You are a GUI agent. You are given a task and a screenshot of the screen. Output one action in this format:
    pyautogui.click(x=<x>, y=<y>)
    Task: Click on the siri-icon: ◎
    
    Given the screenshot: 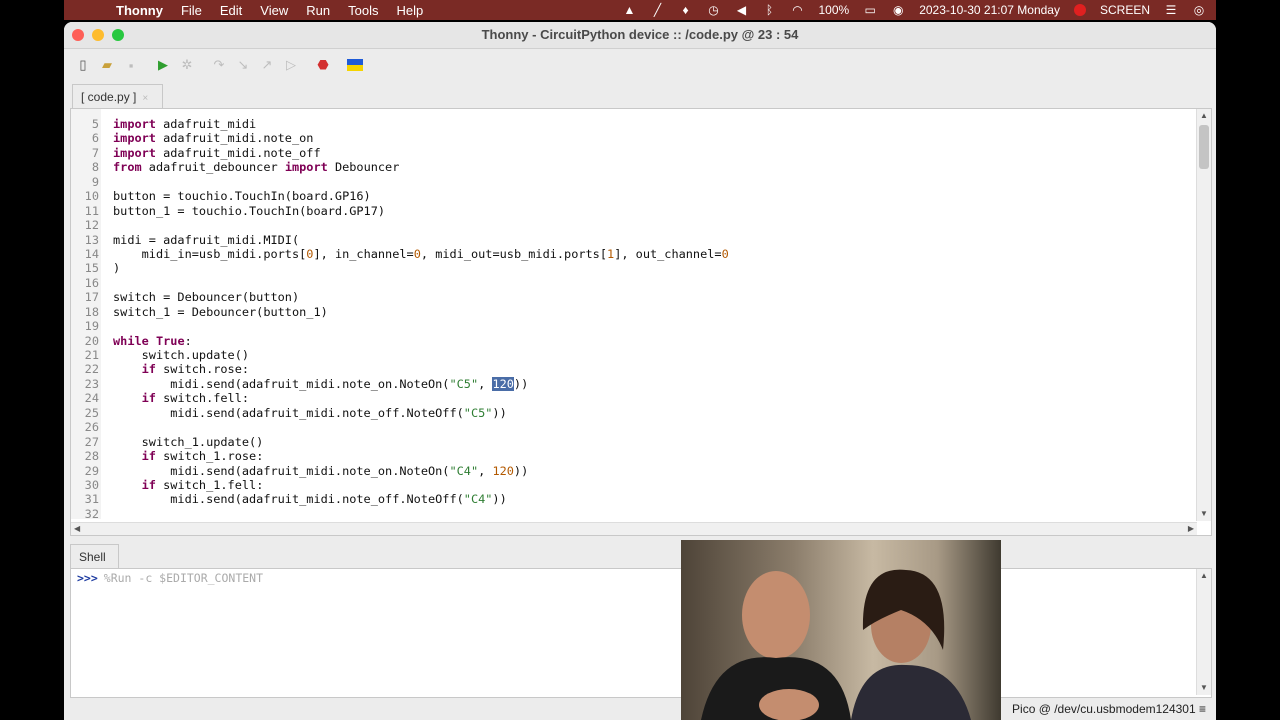 What is the action you would take?
    pyautogui.click(x=1199, y=10)
    